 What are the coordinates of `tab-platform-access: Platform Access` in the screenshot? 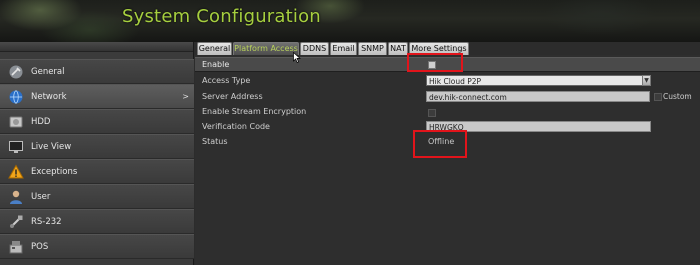 It's located at (266, 48).